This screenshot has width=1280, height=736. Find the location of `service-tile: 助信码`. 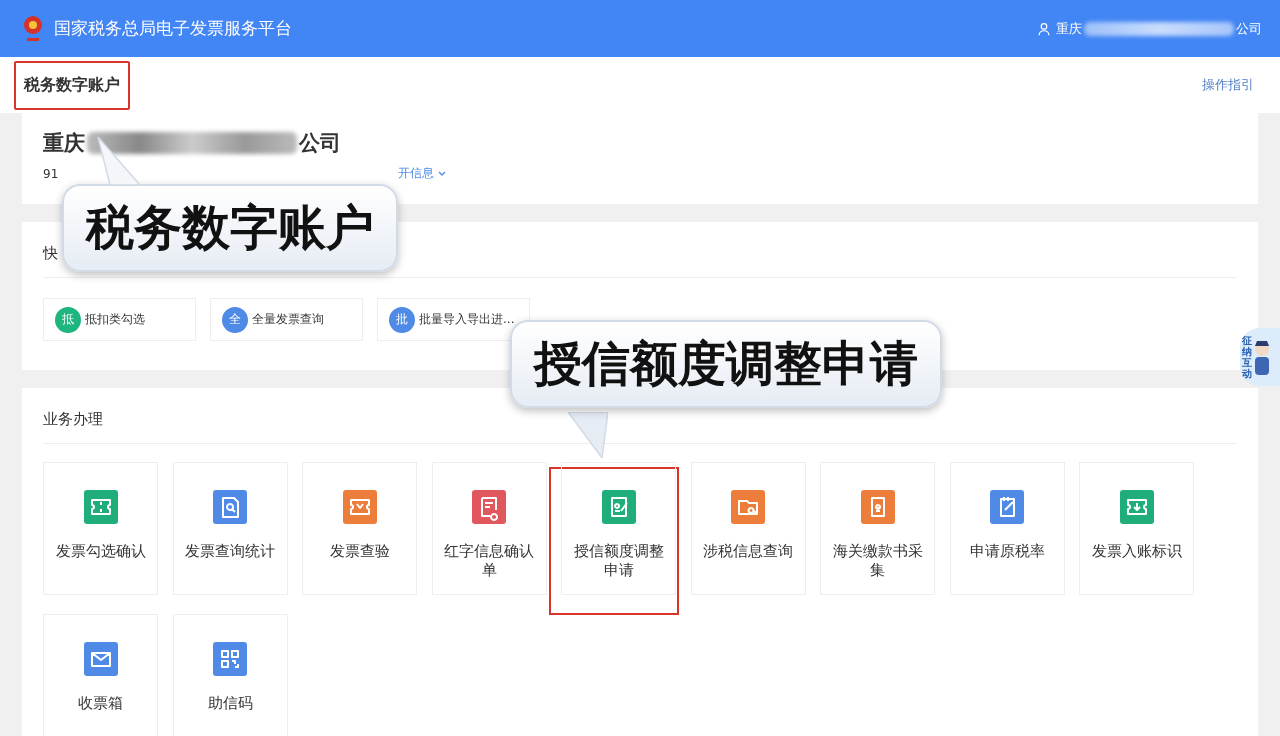

service-tile: 助信码 is located at coordinates (230, 675).